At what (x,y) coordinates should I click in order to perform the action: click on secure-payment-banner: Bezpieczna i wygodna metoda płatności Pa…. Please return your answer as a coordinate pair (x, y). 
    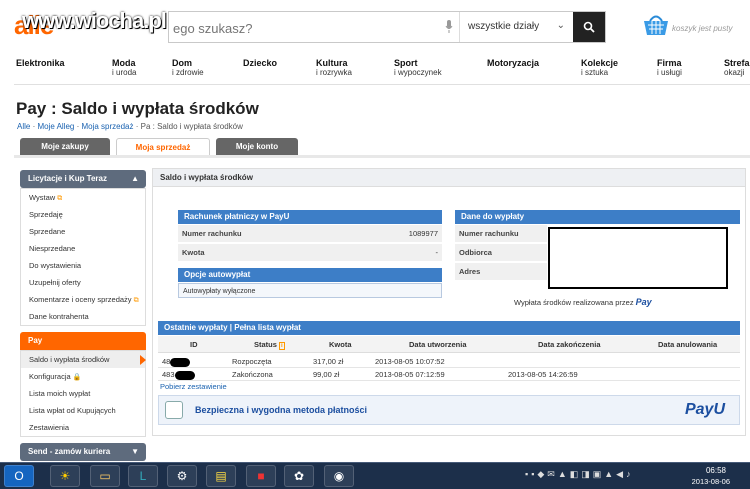
    Looking at the image, I should click on (449, 410).